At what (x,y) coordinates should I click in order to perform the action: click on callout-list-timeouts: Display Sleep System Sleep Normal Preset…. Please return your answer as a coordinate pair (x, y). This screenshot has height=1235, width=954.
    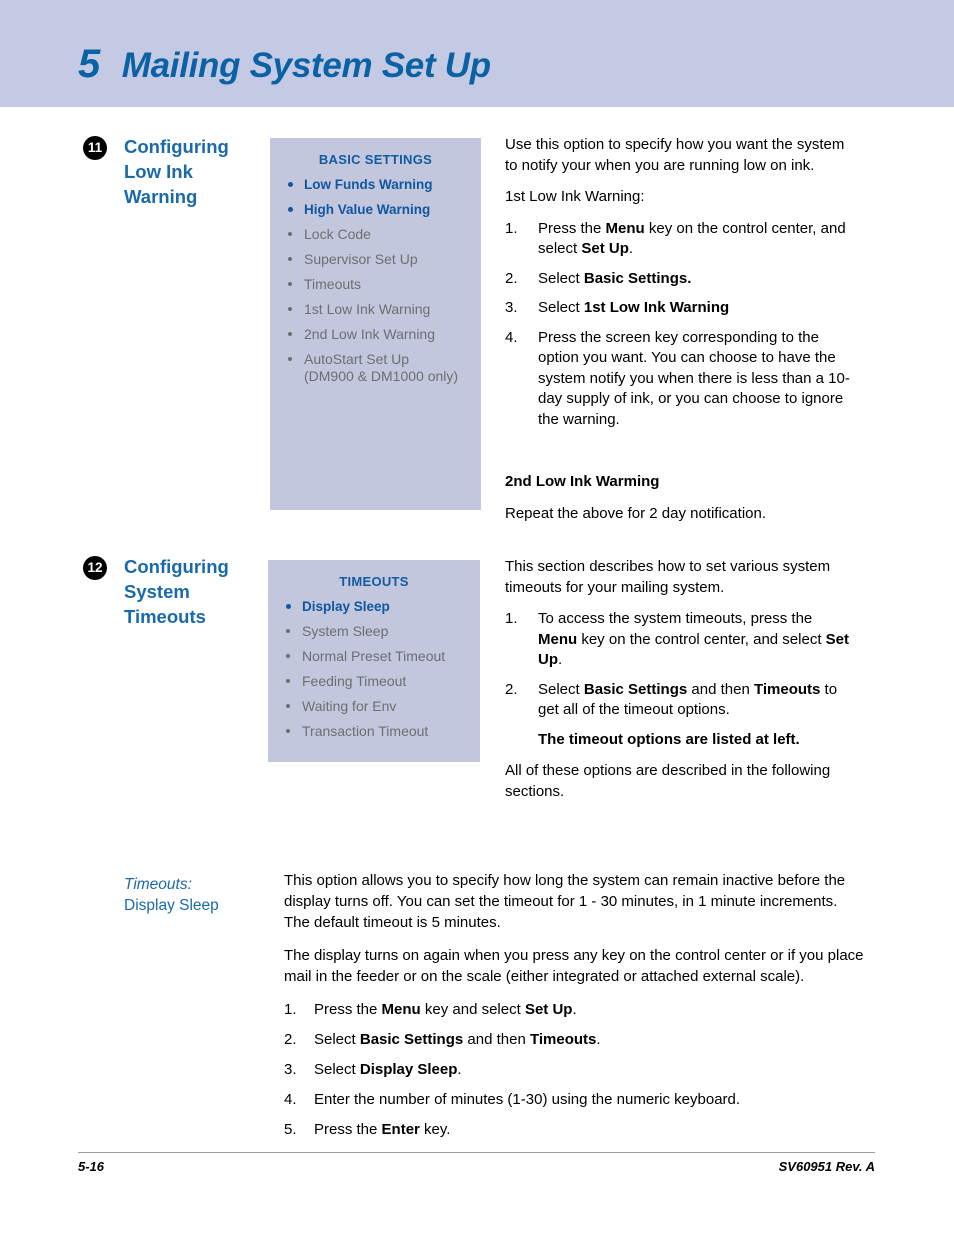
    Looking at the image, I should click on (374, 669).